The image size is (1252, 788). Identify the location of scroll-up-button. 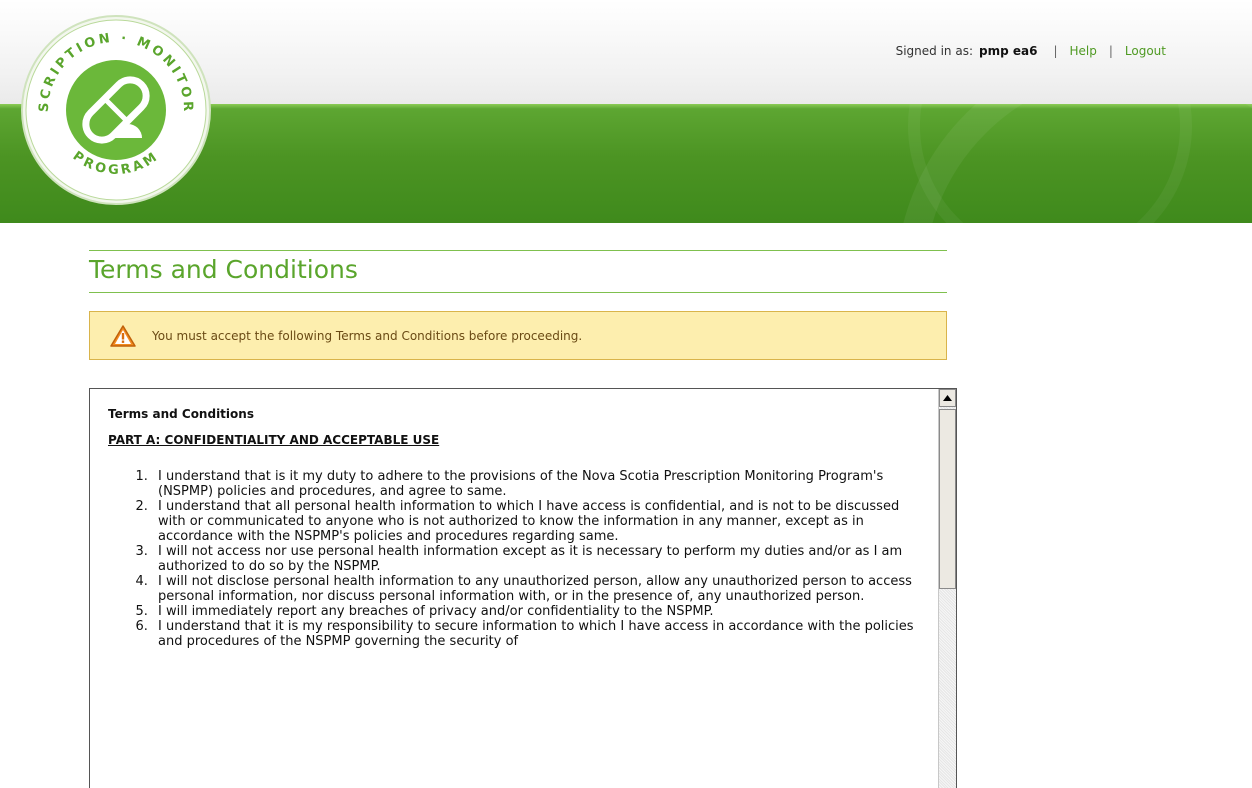
(947, 398).